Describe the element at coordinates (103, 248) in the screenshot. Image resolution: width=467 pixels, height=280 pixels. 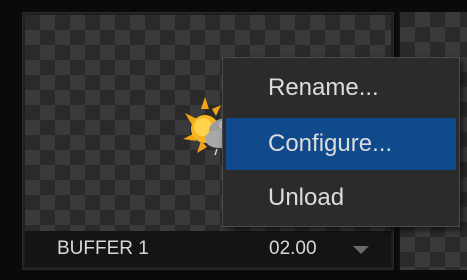
I see `buffer-name: BUFFER 1` at that location.